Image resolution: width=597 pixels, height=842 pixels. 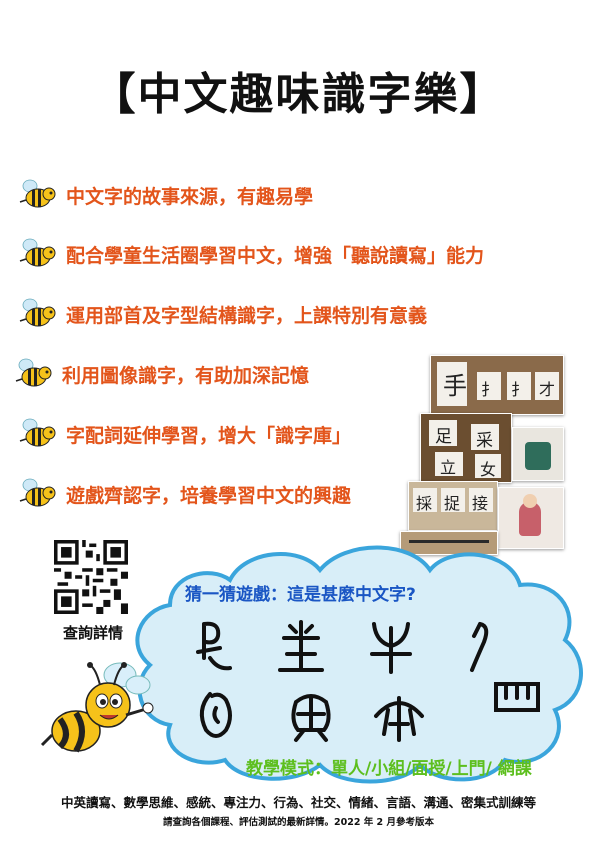 I want to click on photo-bag, so click(x=538, y=454).